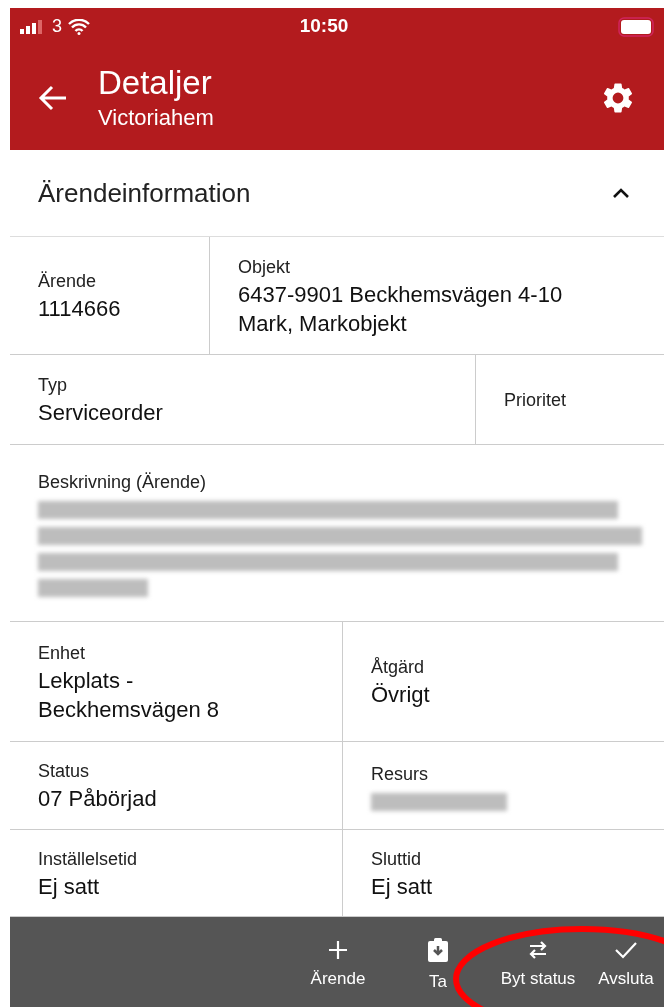  I want to click on field-label: Ärende, so click(68, 281).